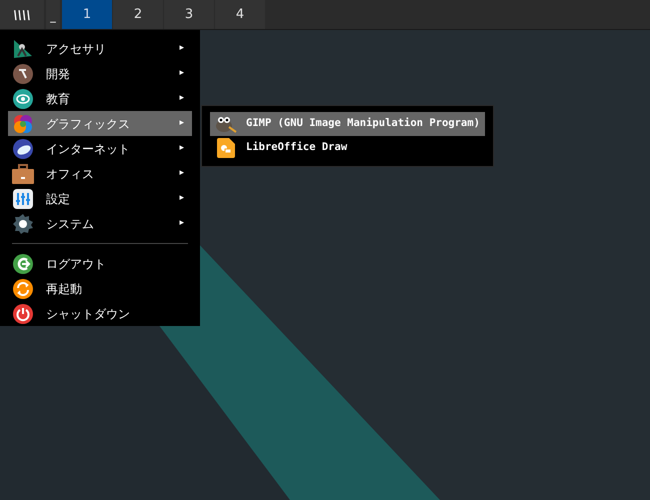 This screenshot has height=500, width=650. What do you see at coordinates (23, 174) in the screenshot?
I see `briefcase-icon` at bounding box center [23, 174].